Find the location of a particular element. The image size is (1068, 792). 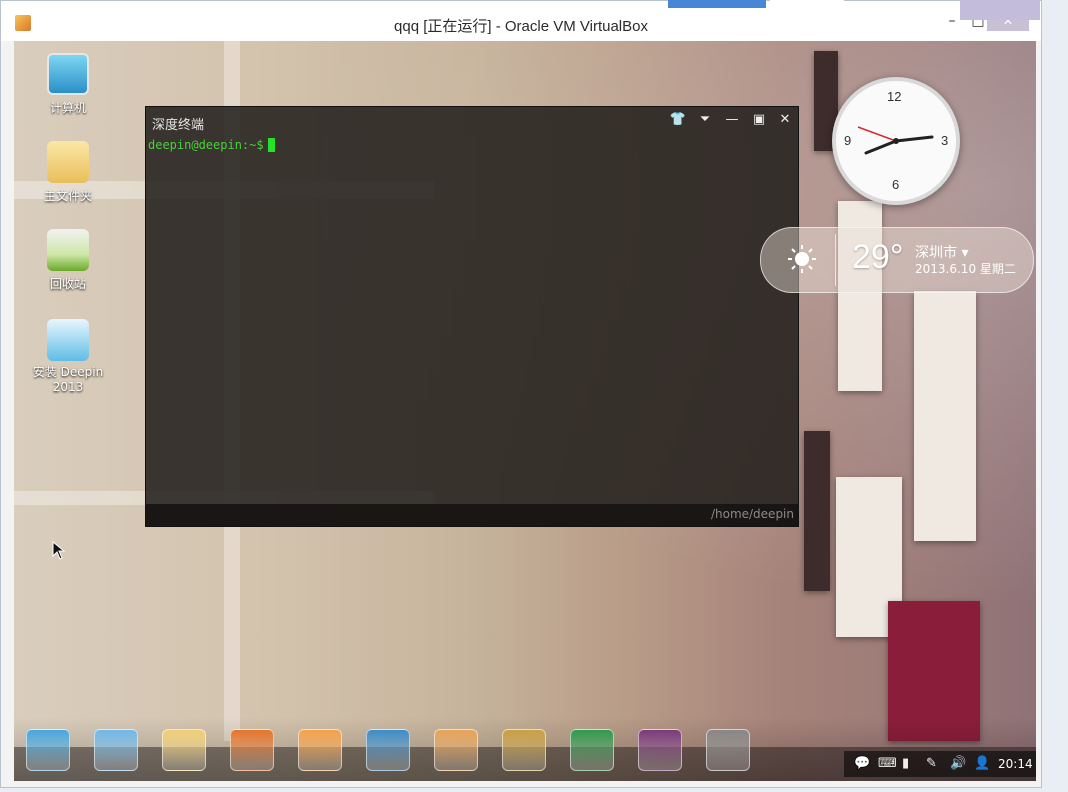

chat-icon: 💬 is located at coordinates (862, 763).